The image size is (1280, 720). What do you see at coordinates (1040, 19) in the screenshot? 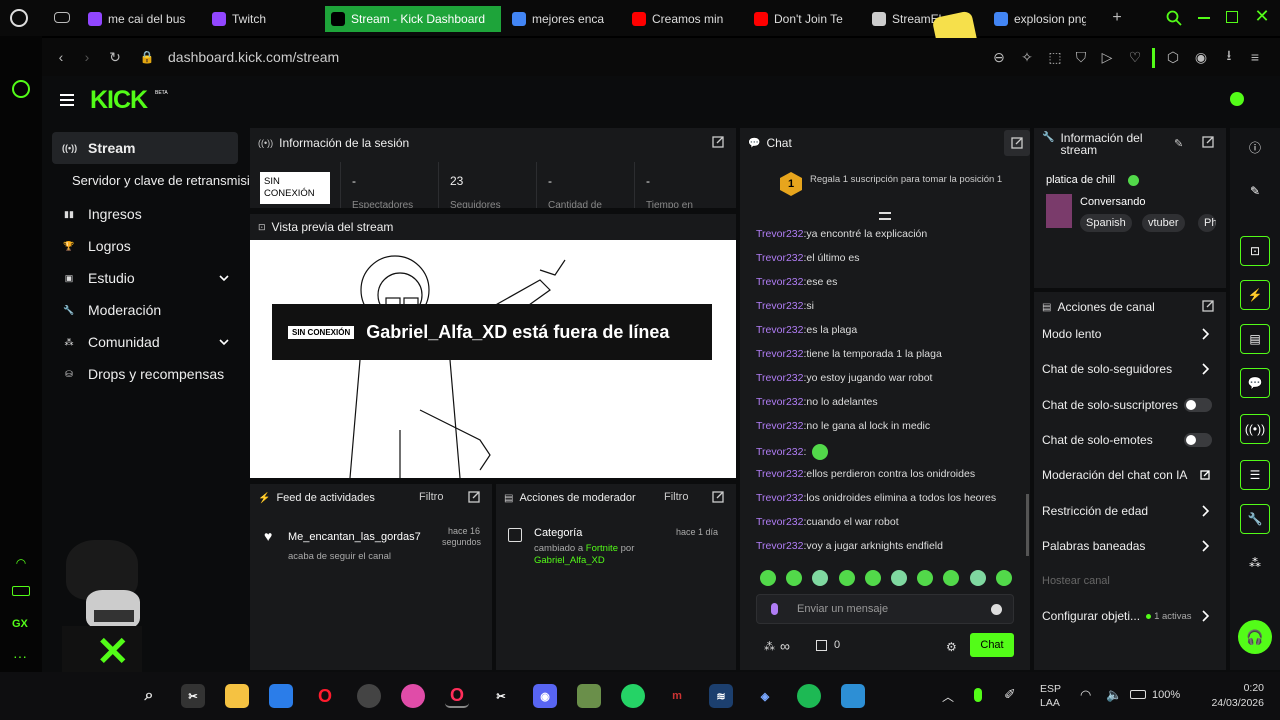
I see `browser-tab: explosion png` at bounding box center [1040, 19].